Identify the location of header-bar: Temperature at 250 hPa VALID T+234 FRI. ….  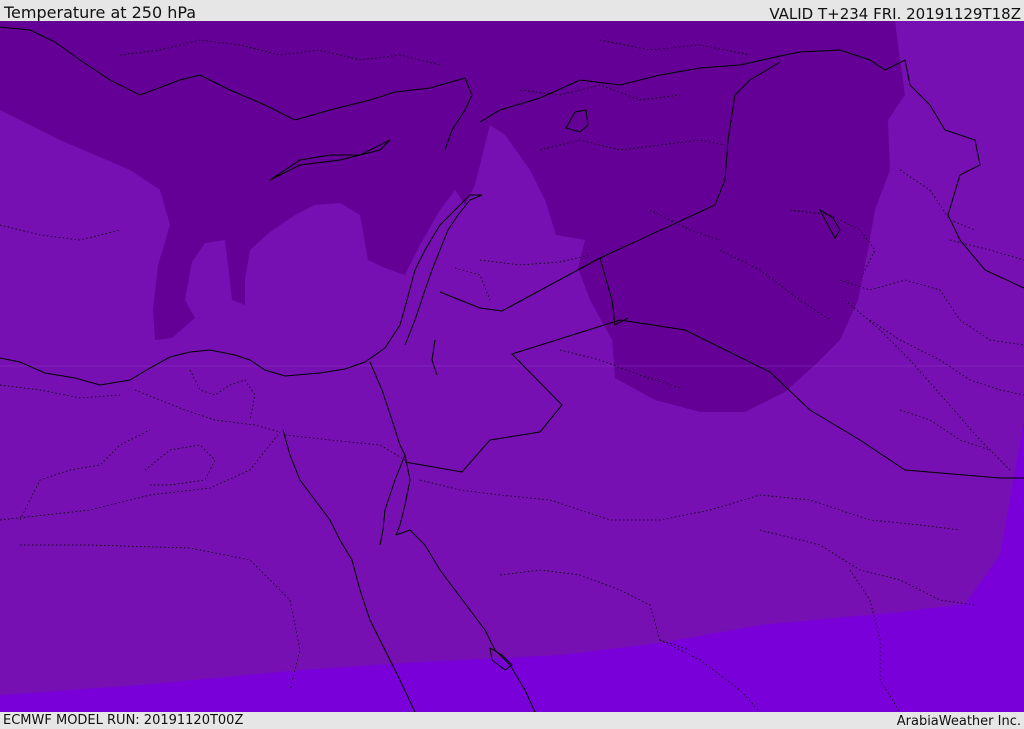
(512, 11).